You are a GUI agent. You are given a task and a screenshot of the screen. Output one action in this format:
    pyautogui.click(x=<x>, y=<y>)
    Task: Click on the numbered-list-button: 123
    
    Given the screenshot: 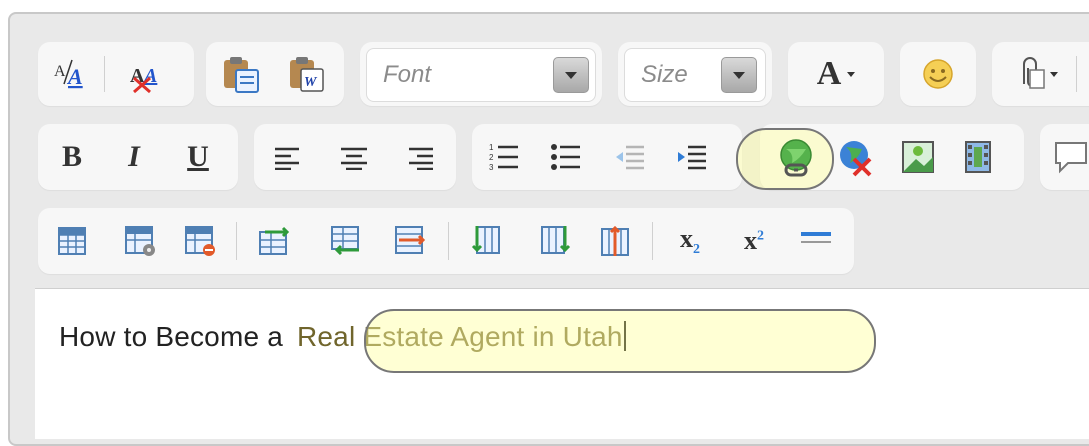 What is the action you would take?
    pyautogui.click(x=504, y=158)
    